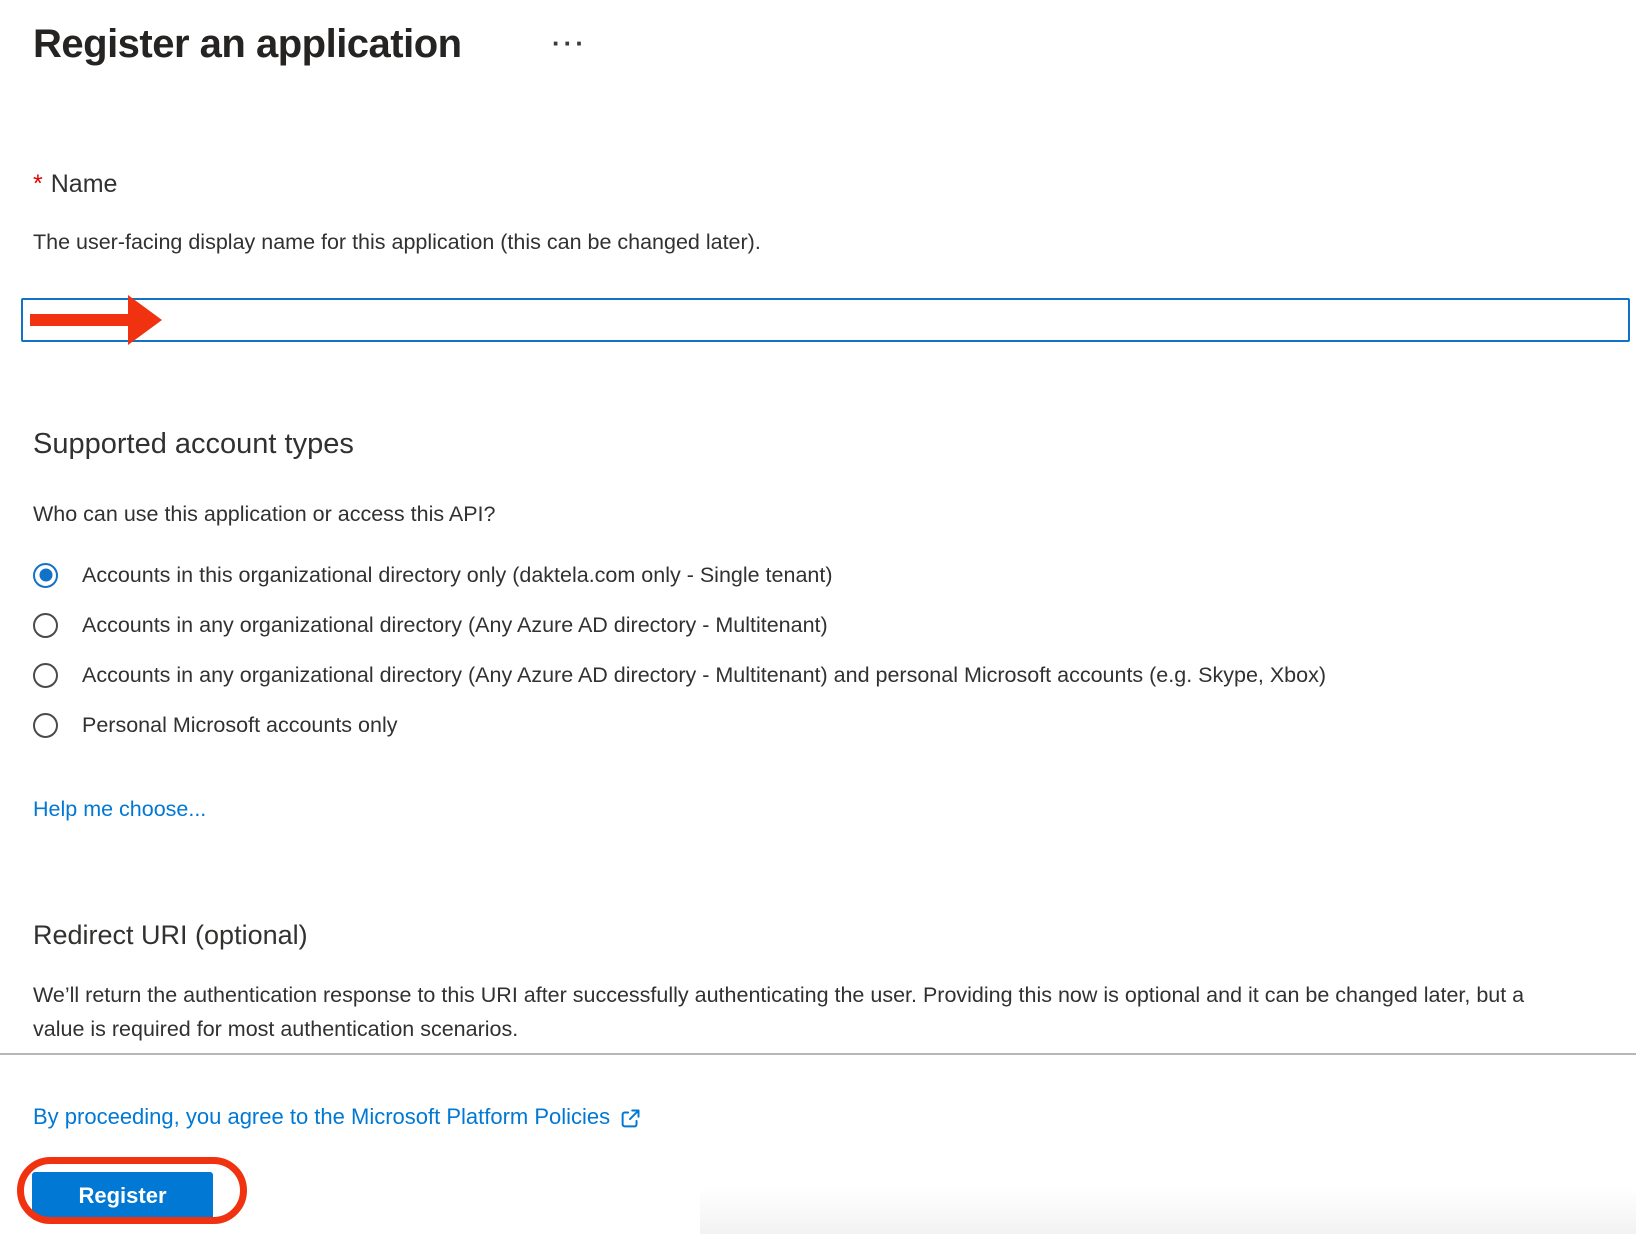 This screenshot has width=1636, height=1234. I want to click on more-menu-icon: ···, so click(569, 43).